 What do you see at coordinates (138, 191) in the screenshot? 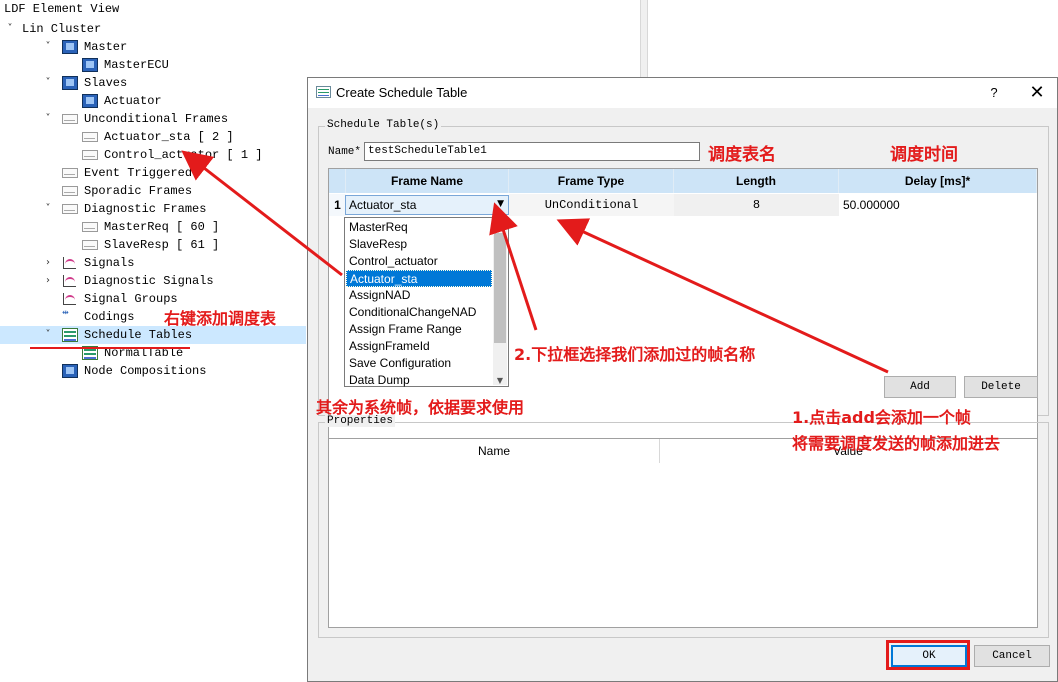
I see `tree-item-label: Sporadic Frames` at bounding box center [138, 191].